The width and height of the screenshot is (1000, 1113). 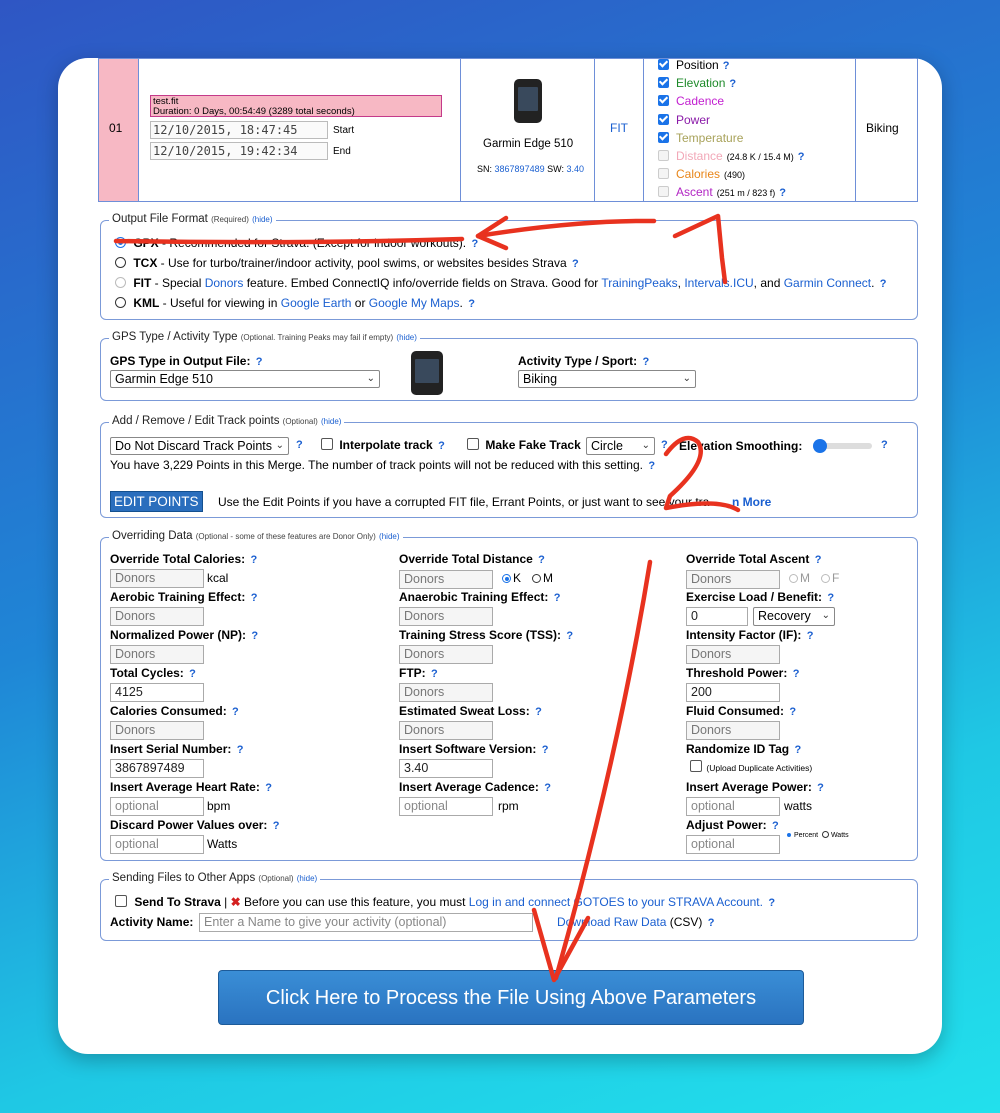 I want to click on arrow-1-shaft, so click(x=566, y=228).